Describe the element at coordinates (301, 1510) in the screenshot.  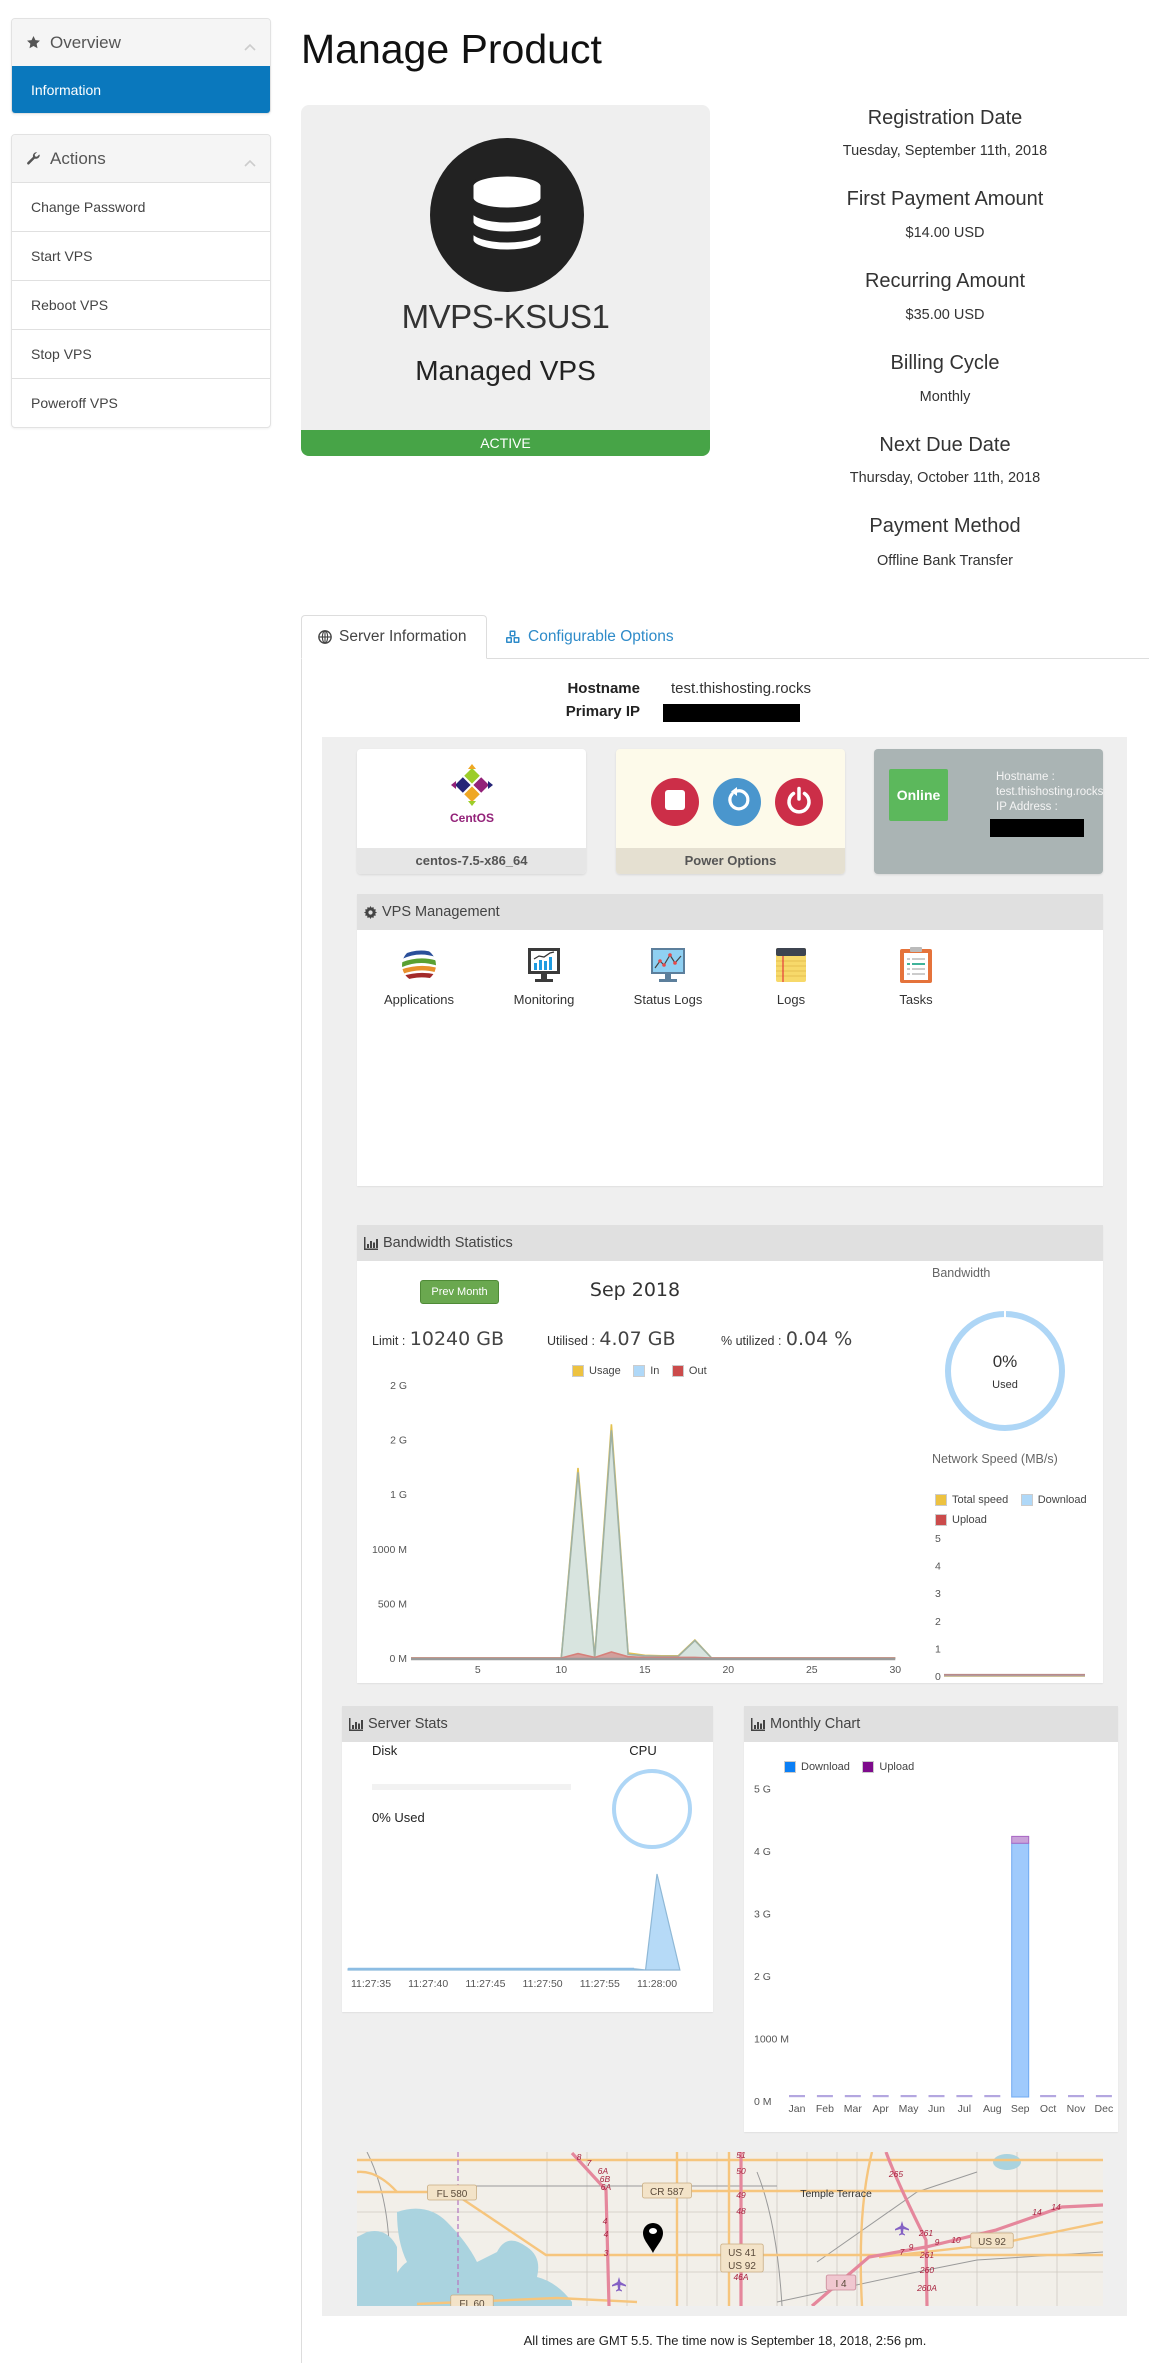
I see `tab-pane-border` at that location.